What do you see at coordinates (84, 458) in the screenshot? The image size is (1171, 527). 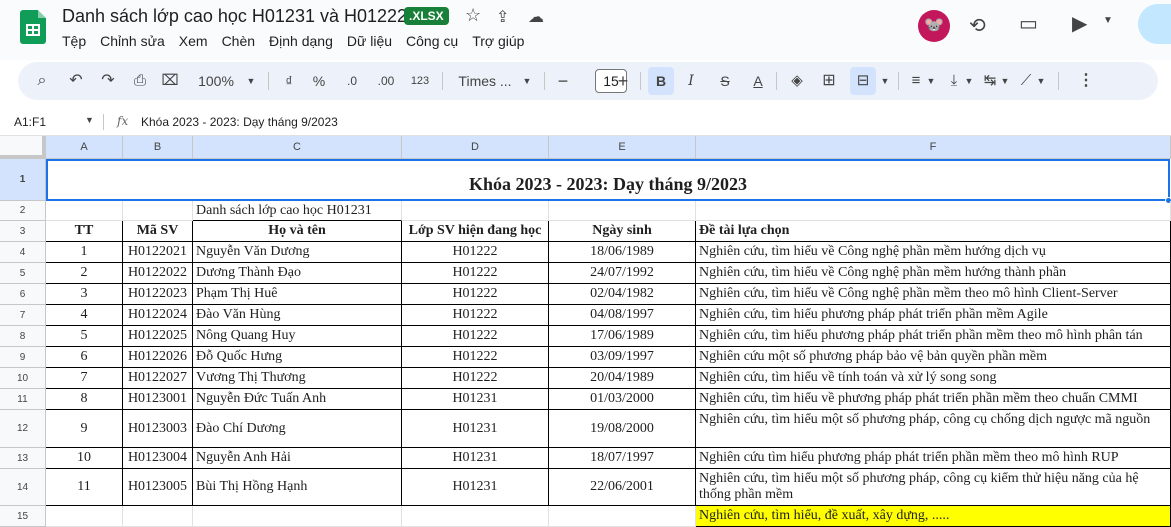 I see `table-cell: 10` at bounding box center [84, 458].